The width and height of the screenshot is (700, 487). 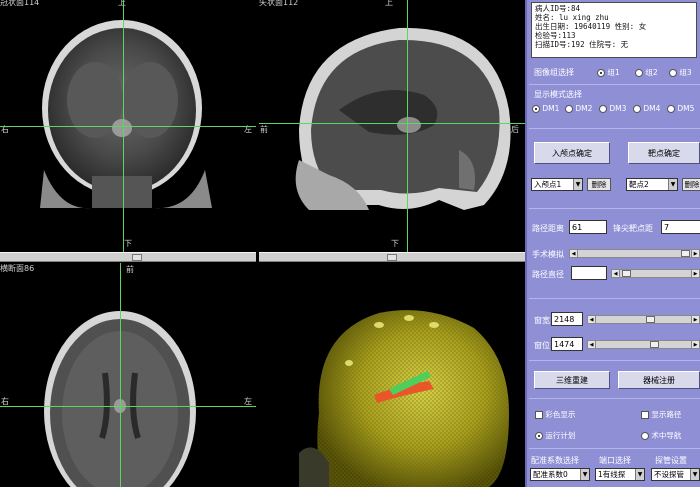 I want to click on image-group-label: 图像组选择, so click(x=554, y=72).